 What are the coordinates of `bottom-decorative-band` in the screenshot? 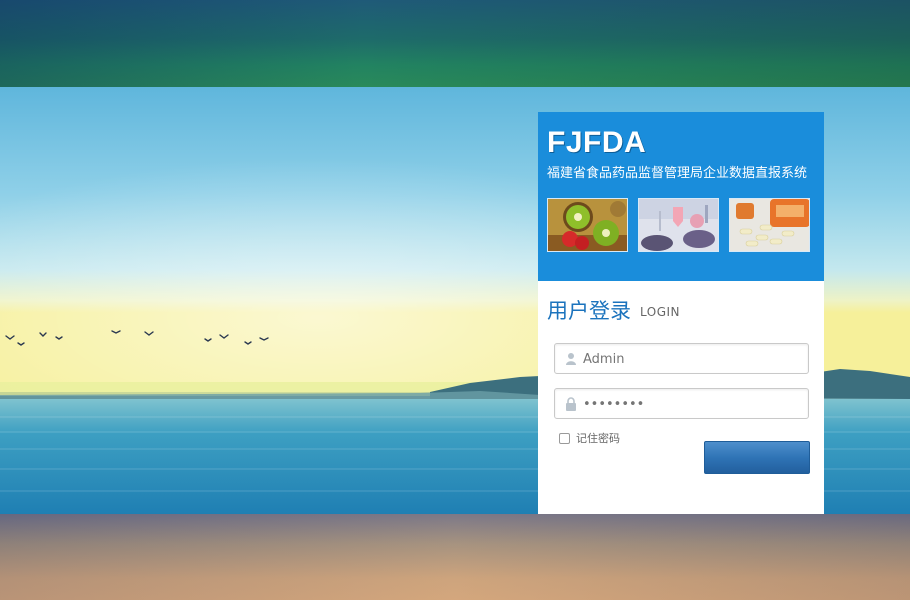 It's located at (455, 557).